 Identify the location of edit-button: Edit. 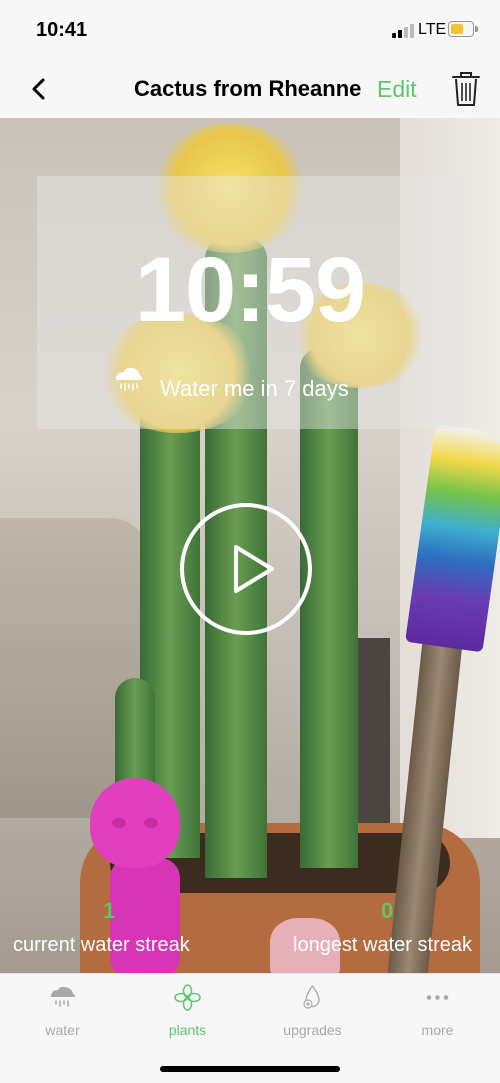
(397, 89).